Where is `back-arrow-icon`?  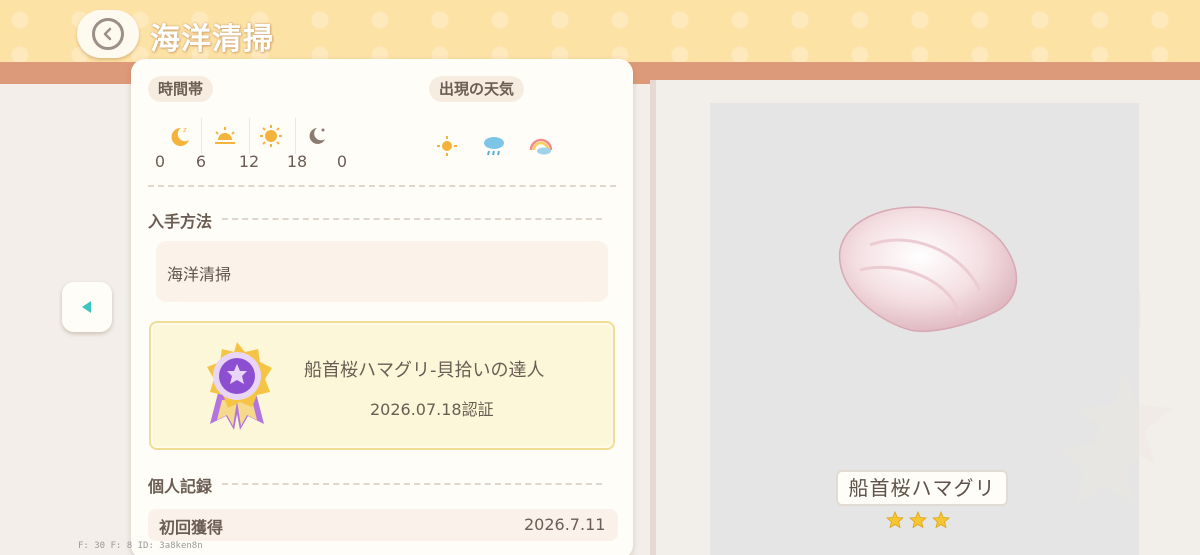 back-arrow-icon is located at coordinates (108, 34).